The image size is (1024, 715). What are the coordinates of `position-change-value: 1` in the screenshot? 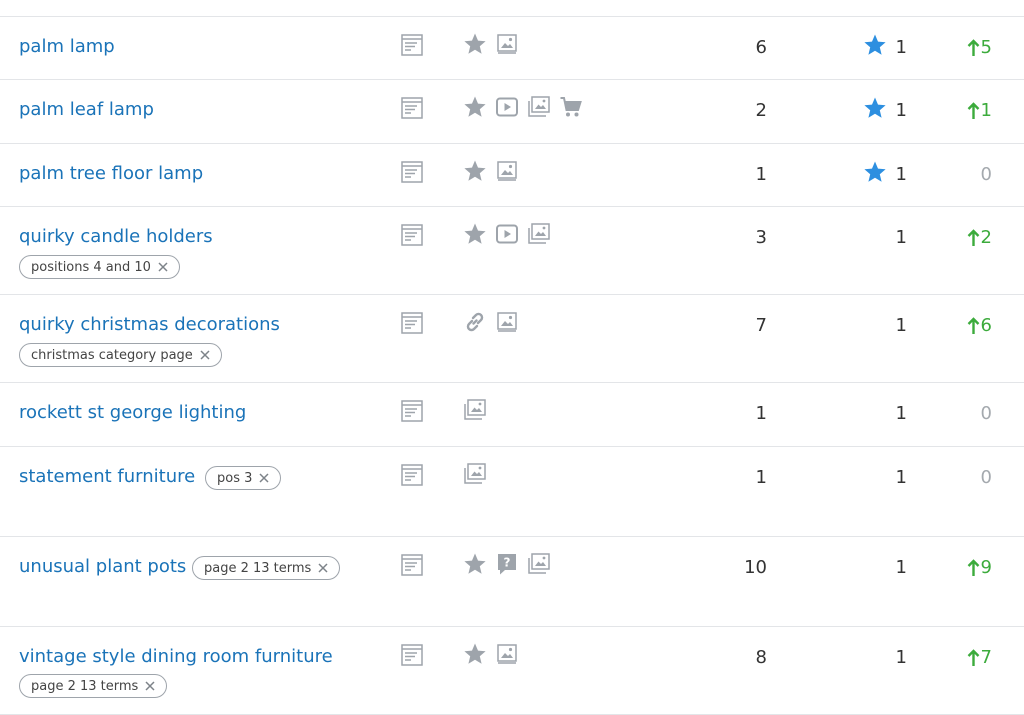 It's located at (986, 110).